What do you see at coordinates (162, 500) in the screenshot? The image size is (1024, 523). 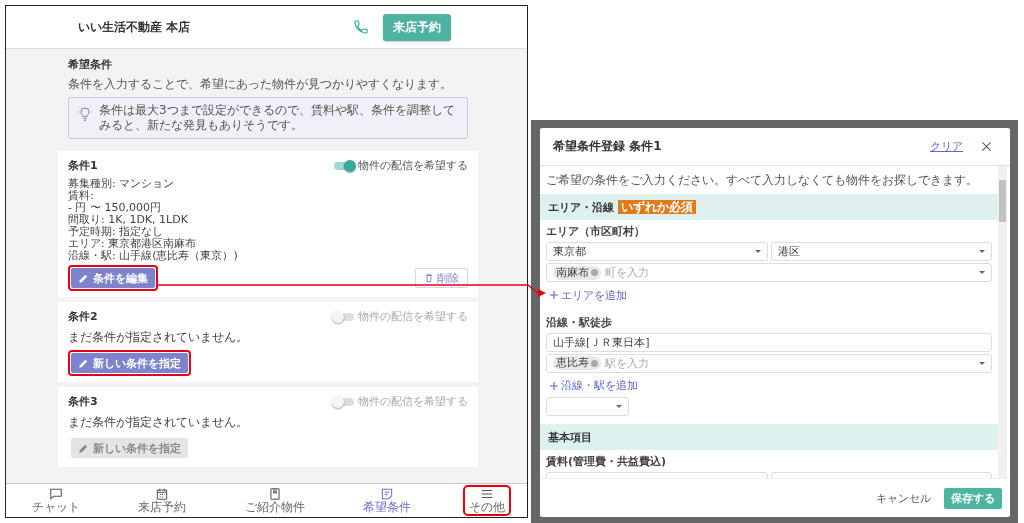 I see `nav-item: 来店予約` at bounding box center [162, 500].